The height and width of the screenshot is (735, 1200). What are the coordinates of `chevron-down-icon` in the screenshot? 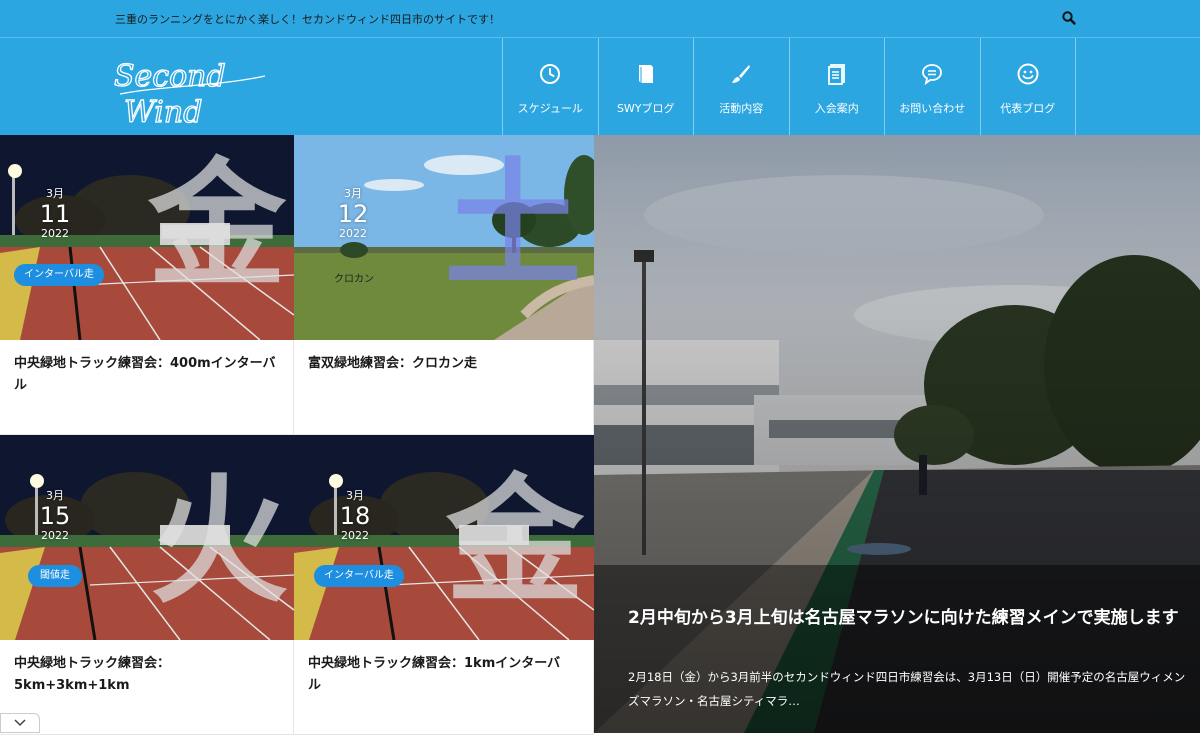 It's located at (20, 723).